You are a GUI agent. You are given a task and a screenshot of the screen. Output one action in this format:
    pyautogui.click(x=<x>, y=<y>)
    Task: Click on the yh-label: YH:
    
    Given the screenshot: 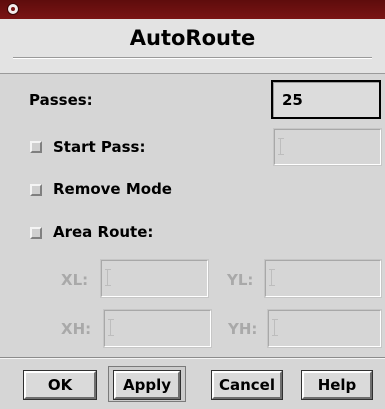 What is the action you would take?
    pyautogui.click(x=243, y=329)
    